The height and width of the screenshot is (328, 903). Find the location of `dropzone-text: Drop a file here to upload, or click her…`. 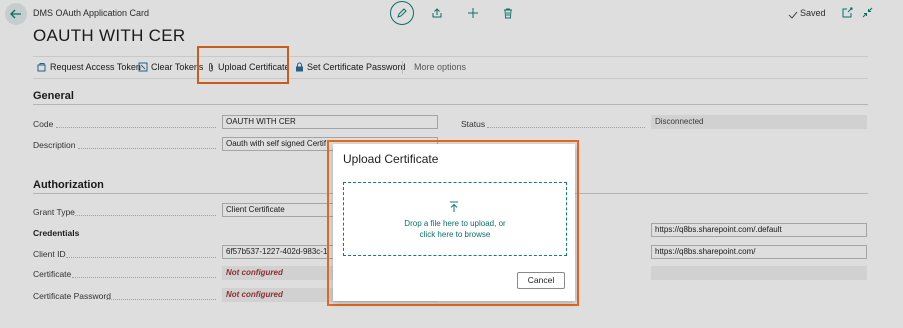

dropzone-text: Drop a file here to upload, or click her… is located at coordinates (455, 229).